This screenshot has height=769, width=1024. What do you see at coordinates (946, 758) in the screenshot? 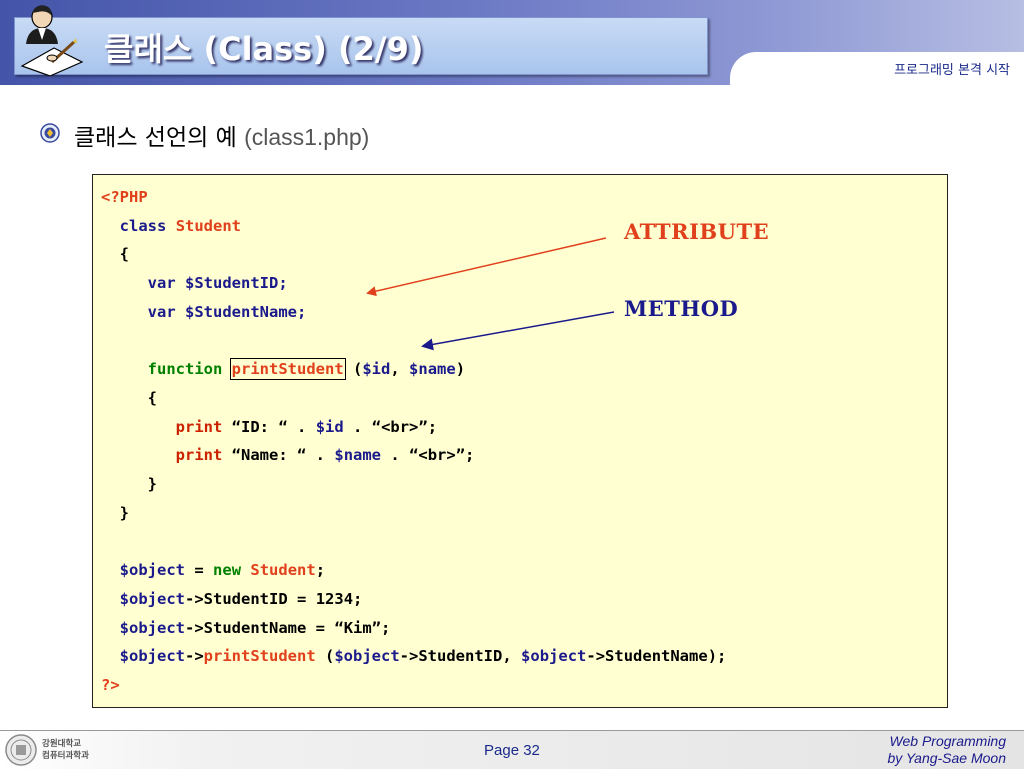
I see `course-author: by Yang-Sae Moon` at bounding box center [946, 758].